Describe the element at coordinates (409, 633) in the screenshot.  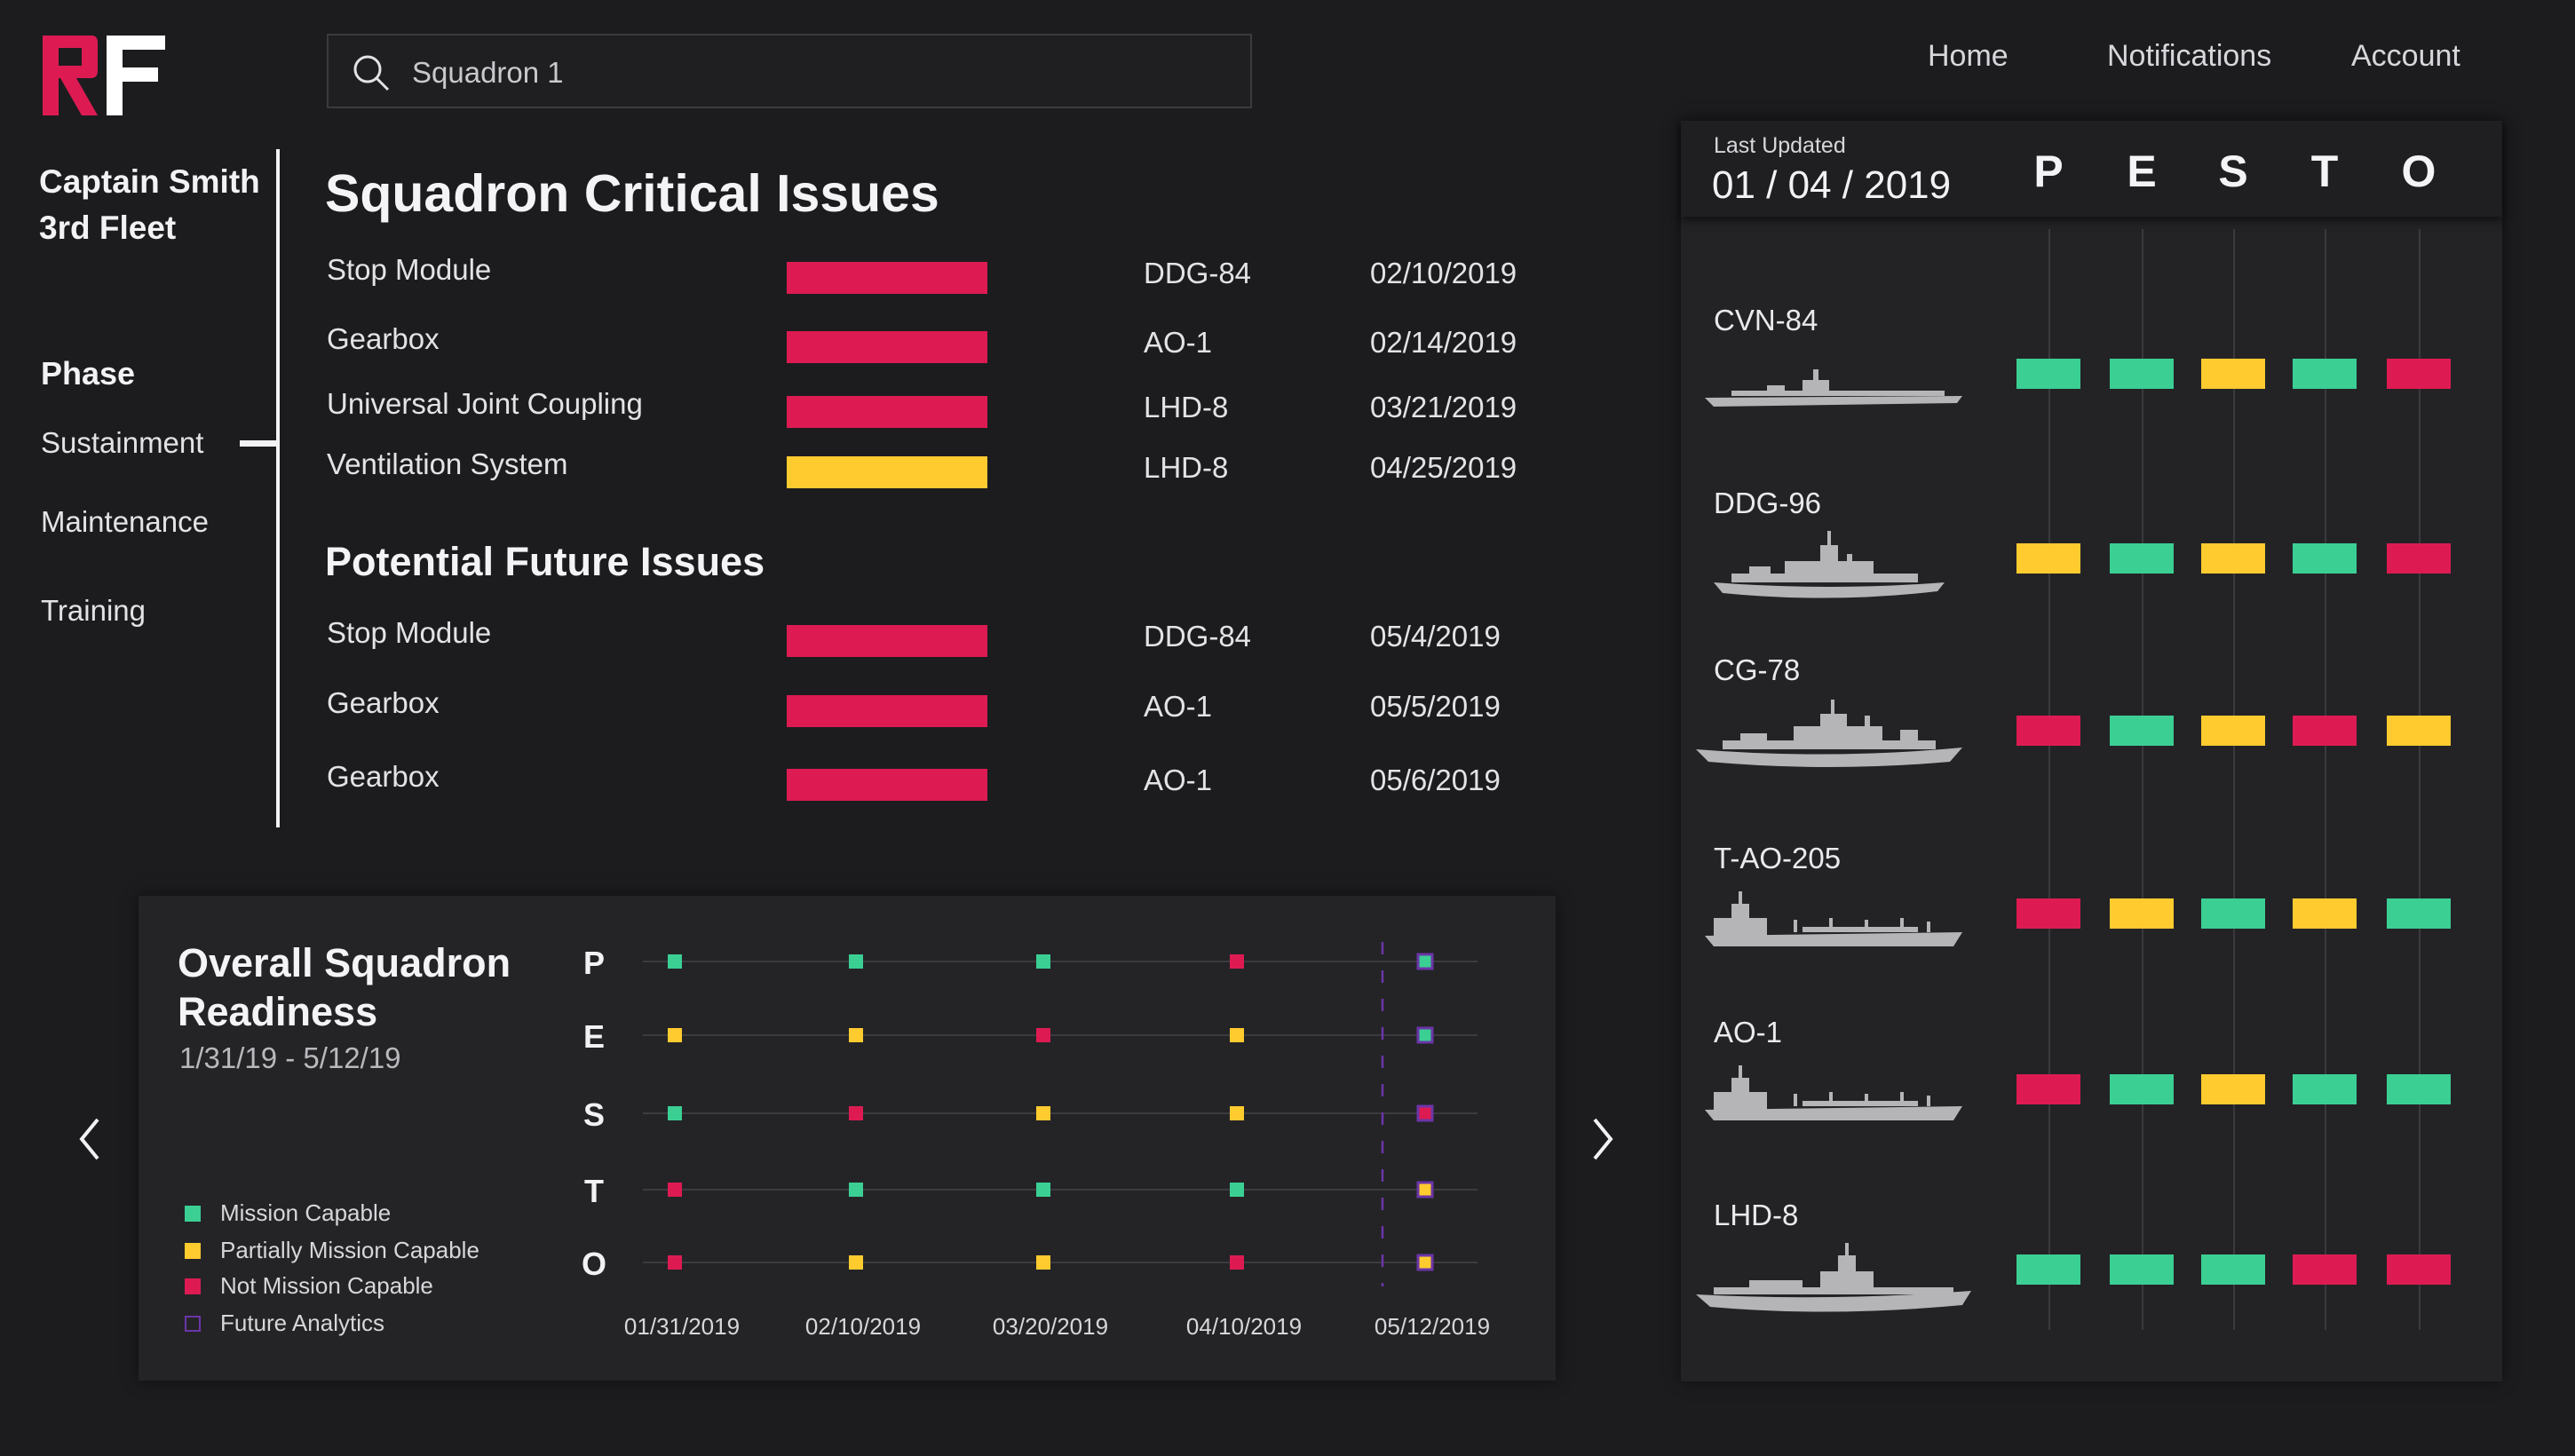
I see `future-issue-name: Stop Module` at that location.